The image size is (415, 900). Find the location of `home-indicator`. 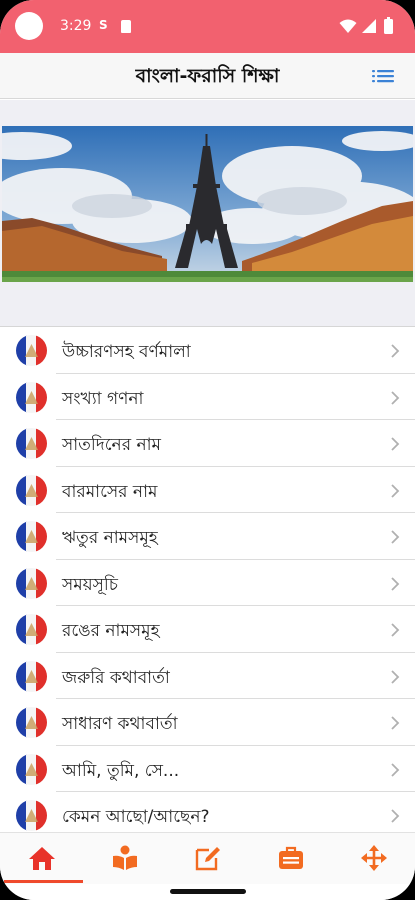

home-indicator is located at coordinates (208, 891).